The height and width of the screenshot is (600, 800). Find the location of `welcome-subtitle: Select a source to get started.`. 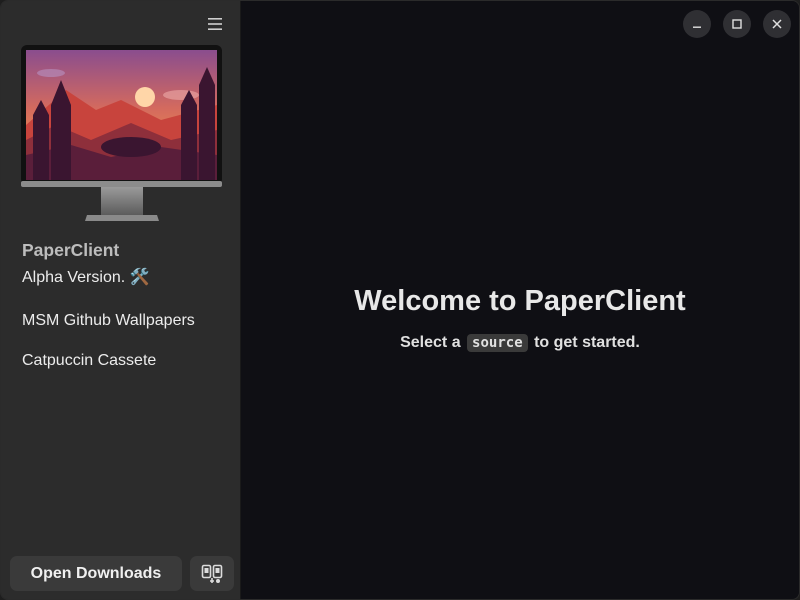

welcome-subtitle: Select a source to get started. is located at coordinates (520, 343).